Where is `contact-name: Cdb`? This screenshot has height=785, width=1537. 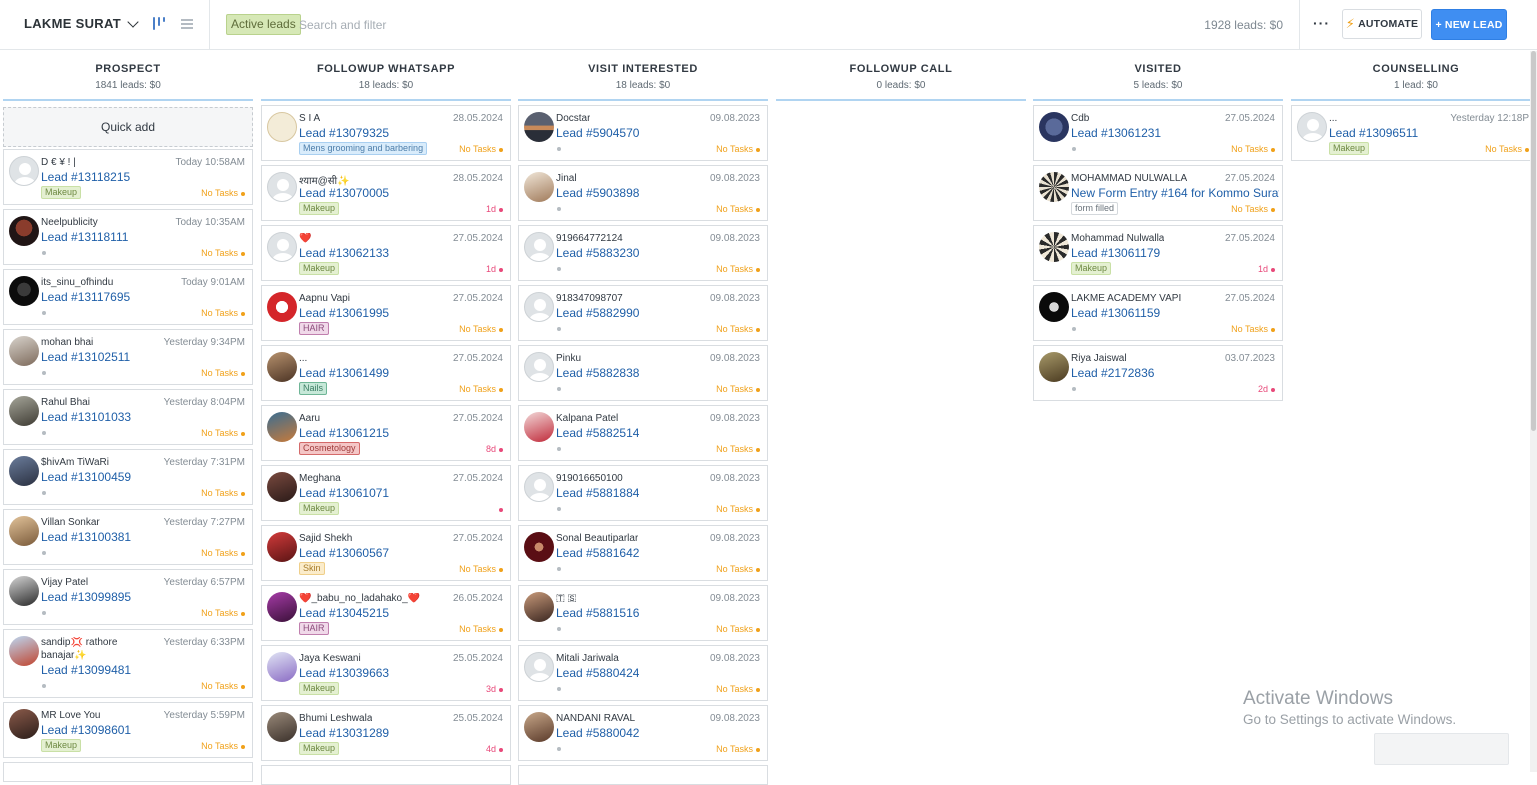
contact-name: Cdb is located at coordinates (1080, 118).